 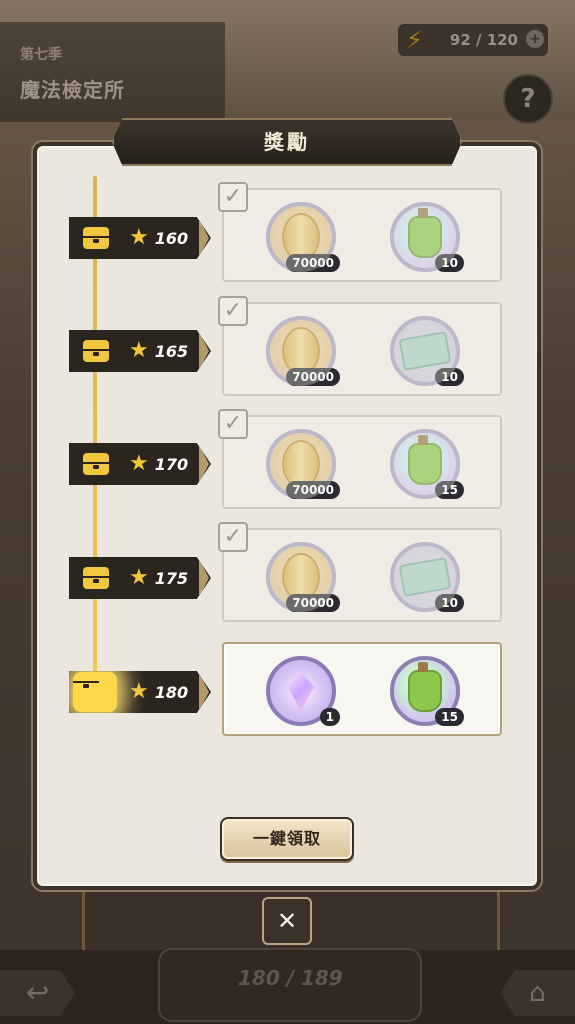 What do you see at coordinates (287, 142) in the screenshot?
I see `dialog-title: 獎勵` at bounding box center [287, 142].